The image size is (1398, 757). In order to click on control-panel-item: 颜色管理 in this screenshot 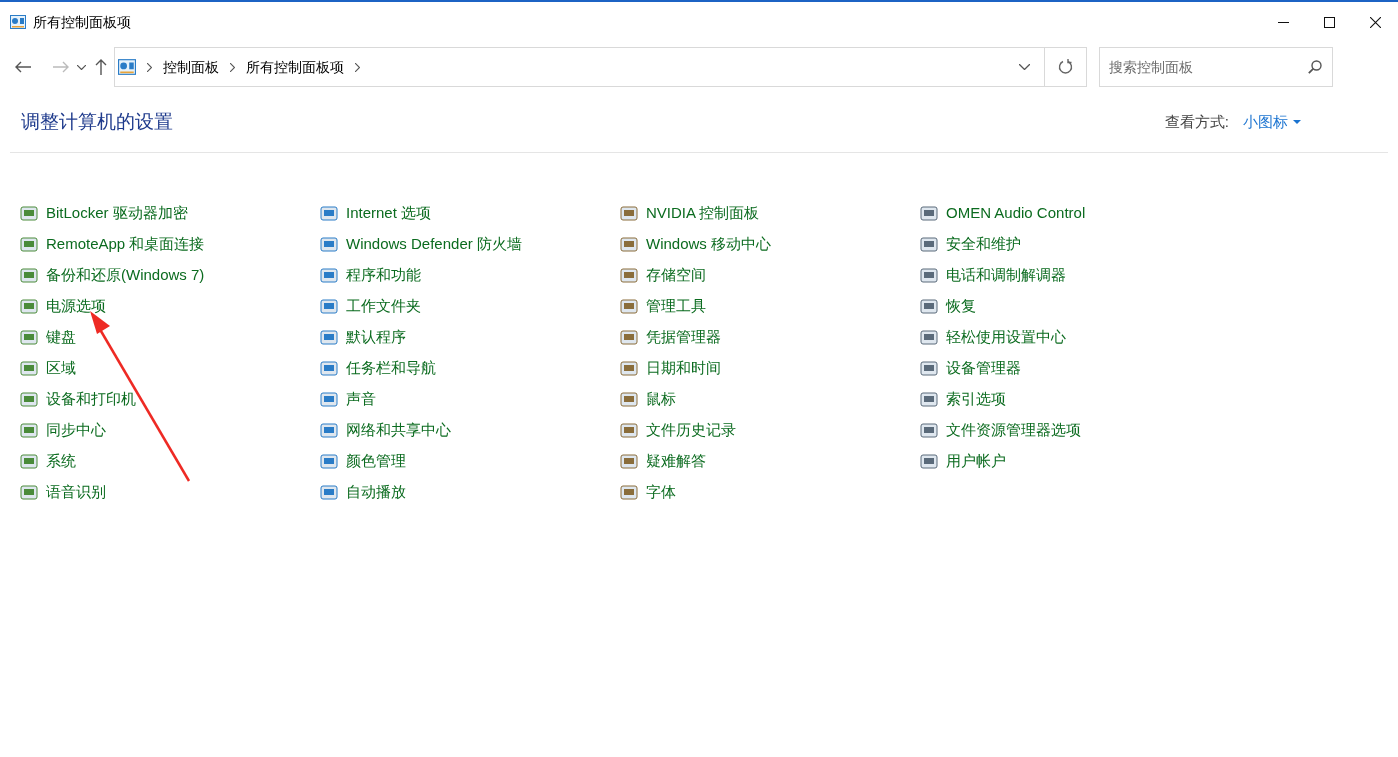, I will do `click(363, 461)`.